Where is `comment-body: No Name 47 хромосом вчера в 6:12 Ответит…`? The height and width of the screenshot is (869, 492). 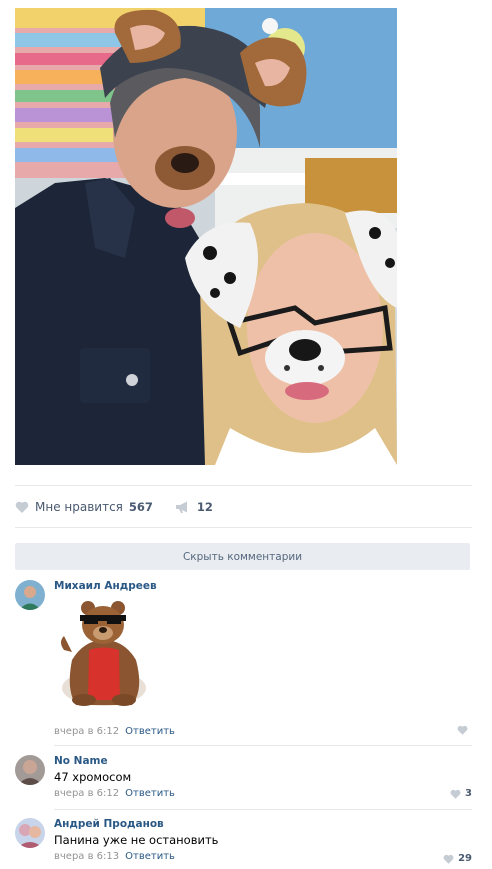
comment-body: No Name 47 хромосом вчера в 6:12 Ответит… is located at coordinates (263, 777).